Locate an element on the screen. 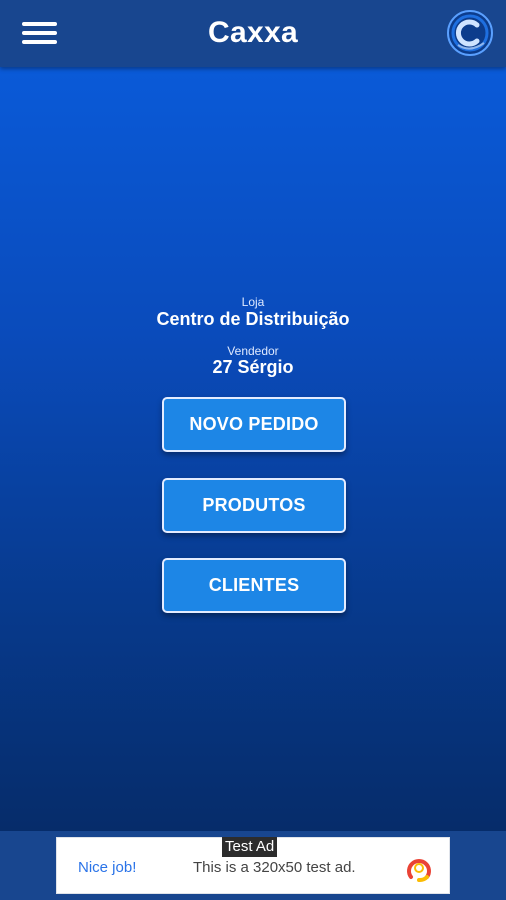 The width and height of the screenshot is (506, 900). test-ad-tag: Test Ad is located at coordinates (250, 847).